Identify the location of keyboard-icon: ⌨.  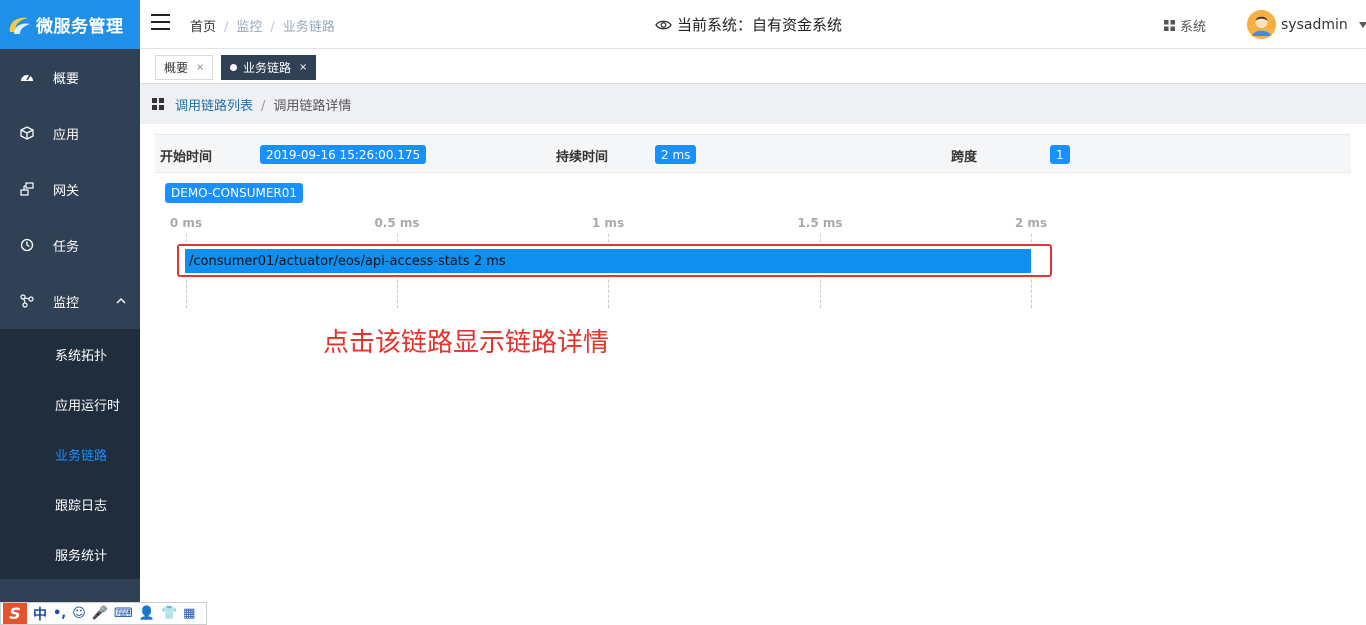
(123, 613).